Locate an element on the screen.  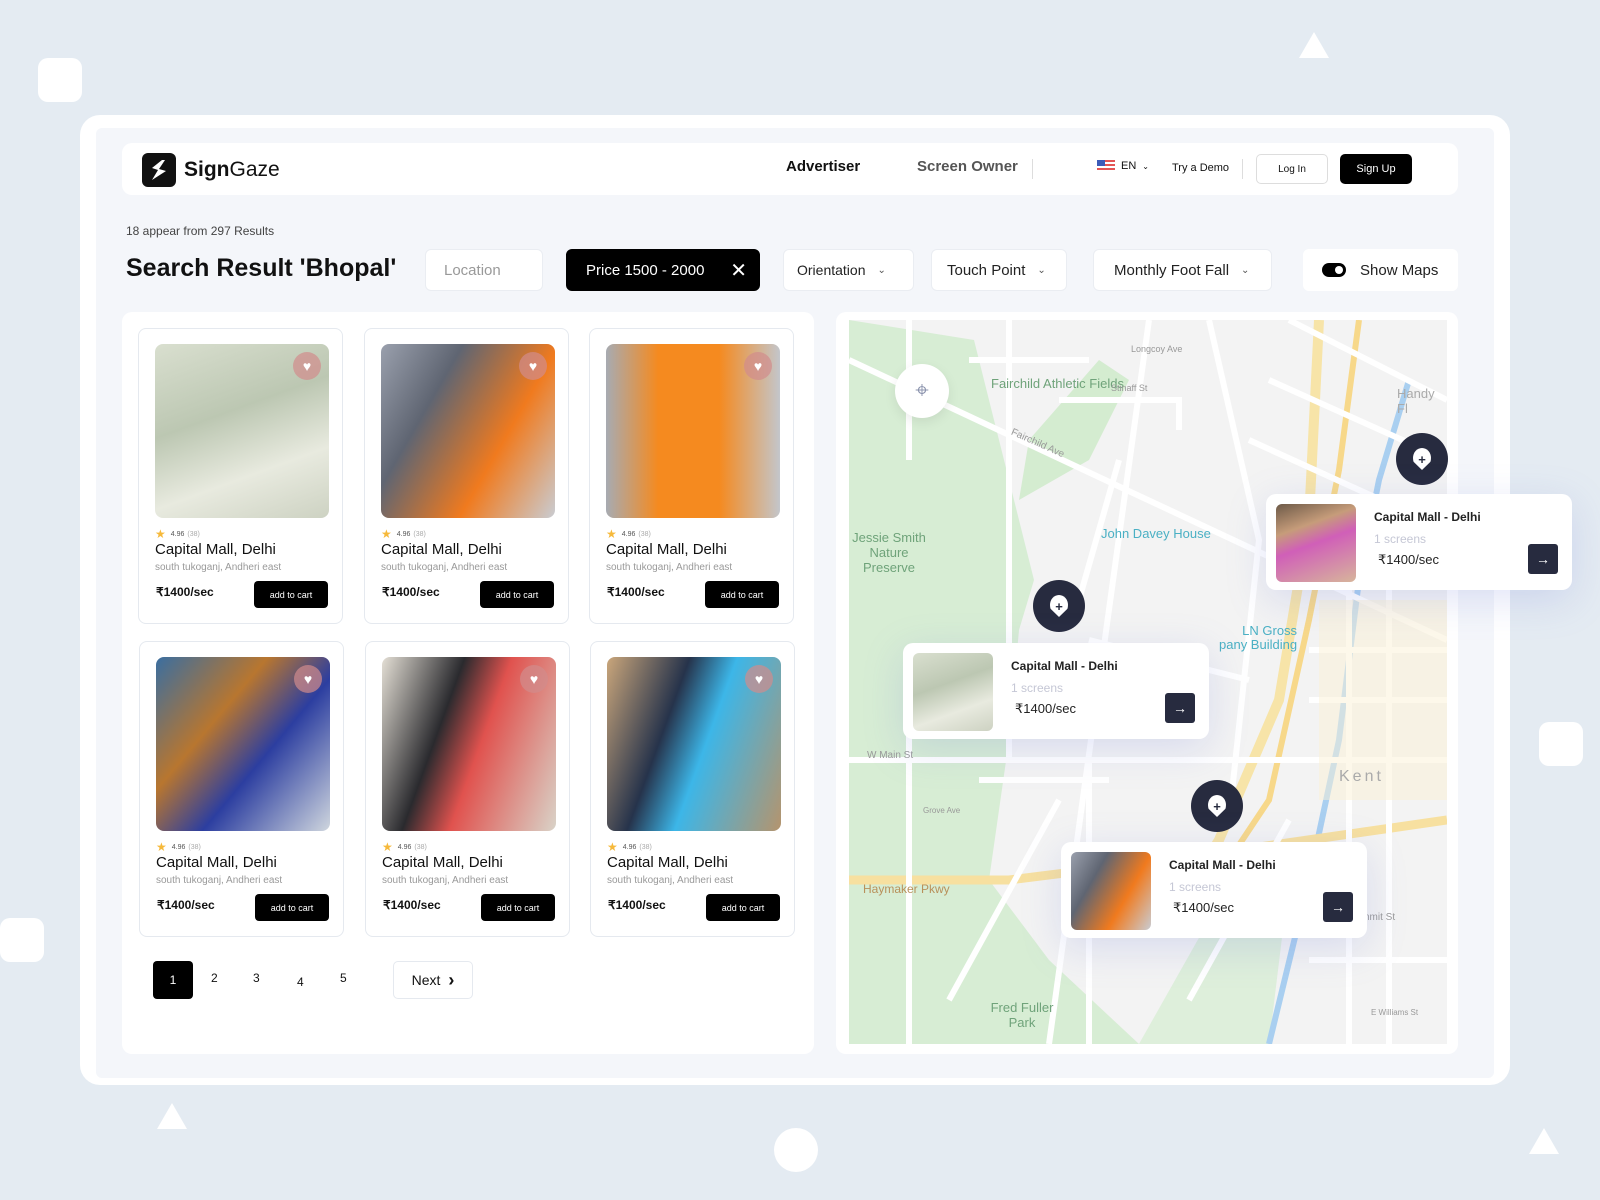
page-3-button: 3 is located at coordinates (256, 978).